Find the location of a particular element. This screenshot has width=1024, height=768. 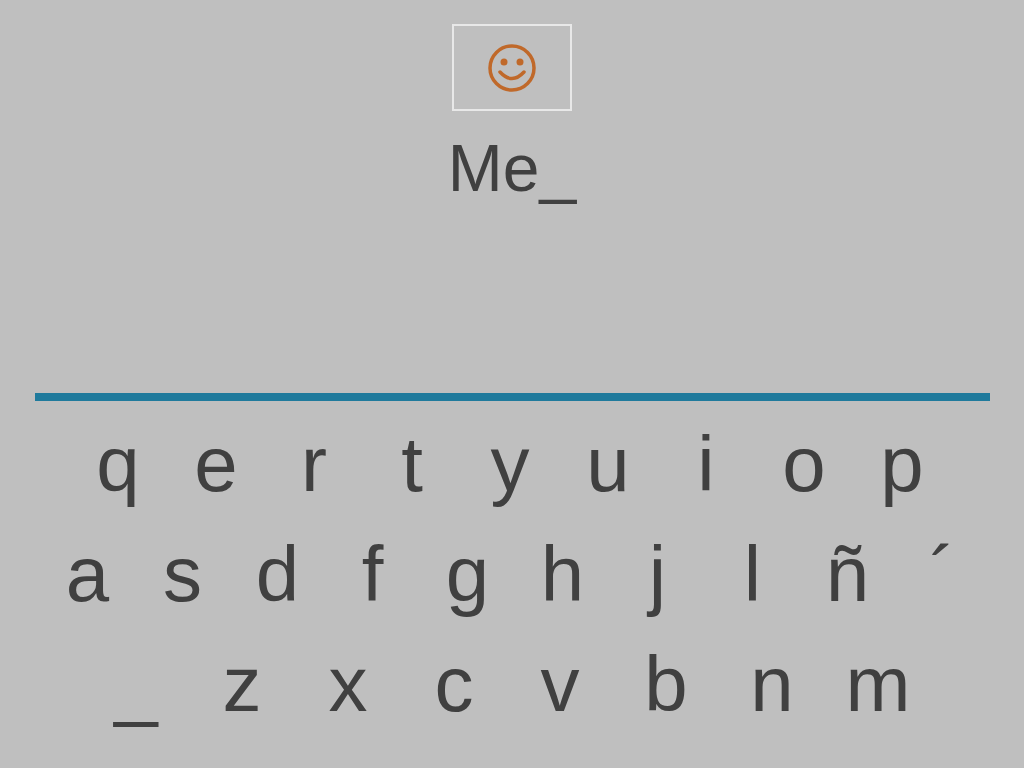

letter-key: l is located at coordinates (752, 574).